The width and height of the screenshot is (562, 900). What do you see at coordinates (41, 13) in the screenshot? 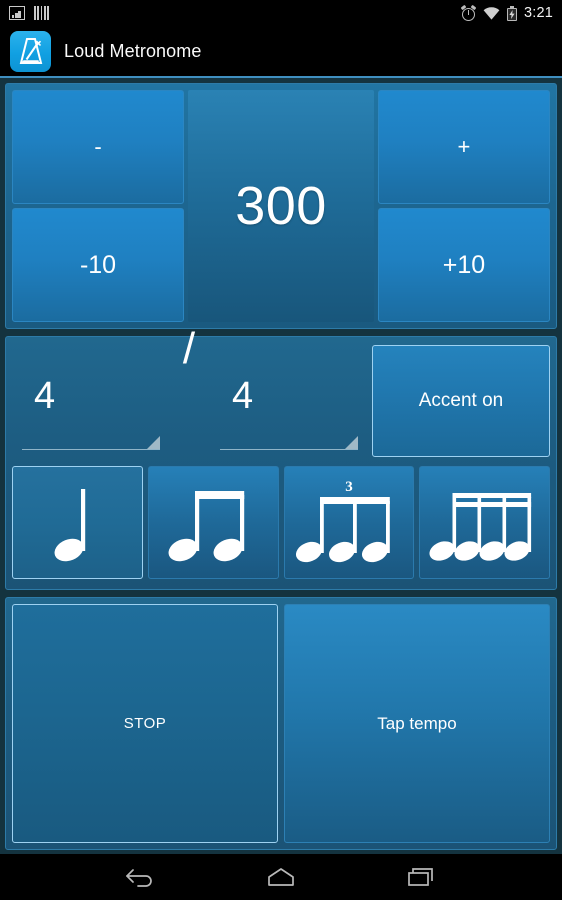
I see `bars-icon` at bounding box center [41, 13].